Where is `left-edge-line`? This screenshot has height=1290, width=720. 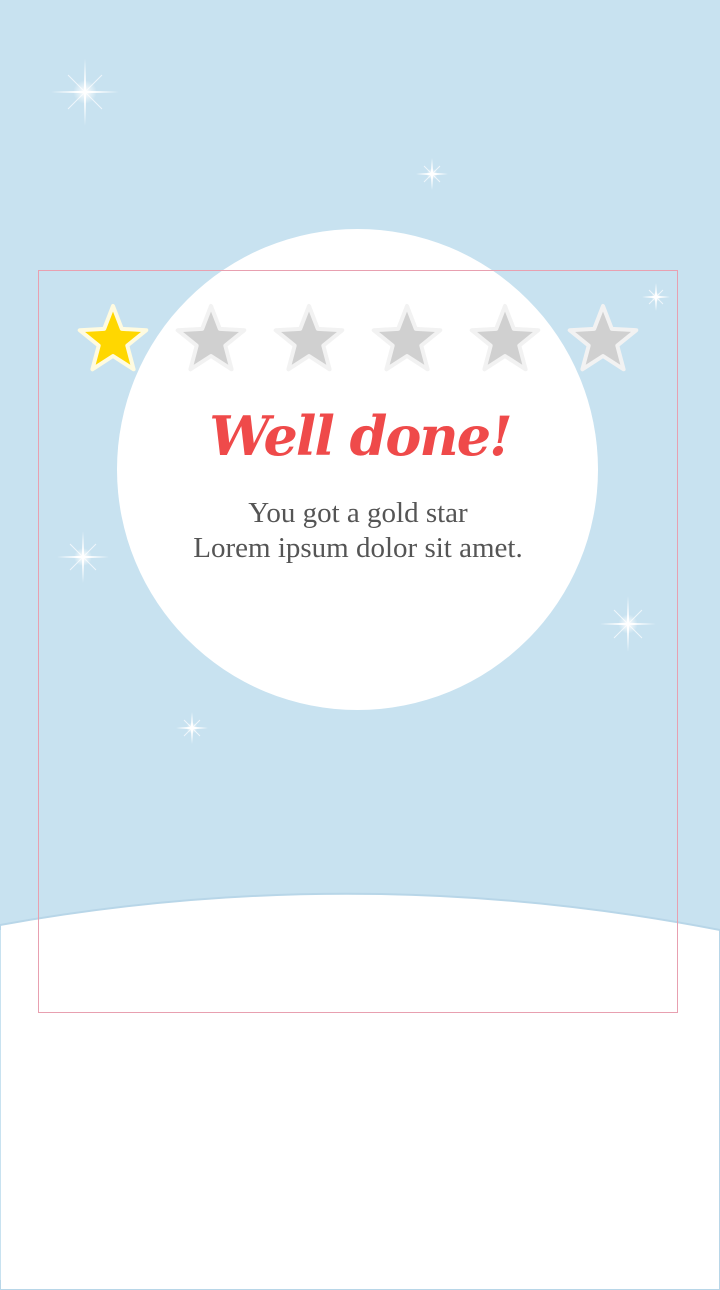
left-edge-line is located at coordinates (0, 1105).